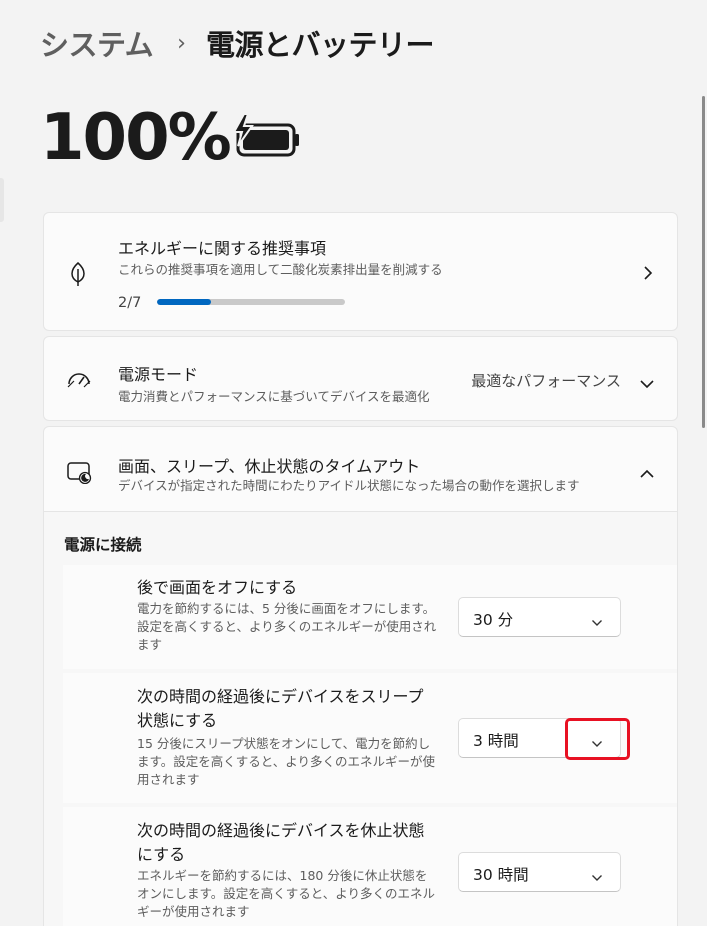  Describe the element at coordinates (79, 474) in the screenshot. I see `screen-sleep-icon` at that location.